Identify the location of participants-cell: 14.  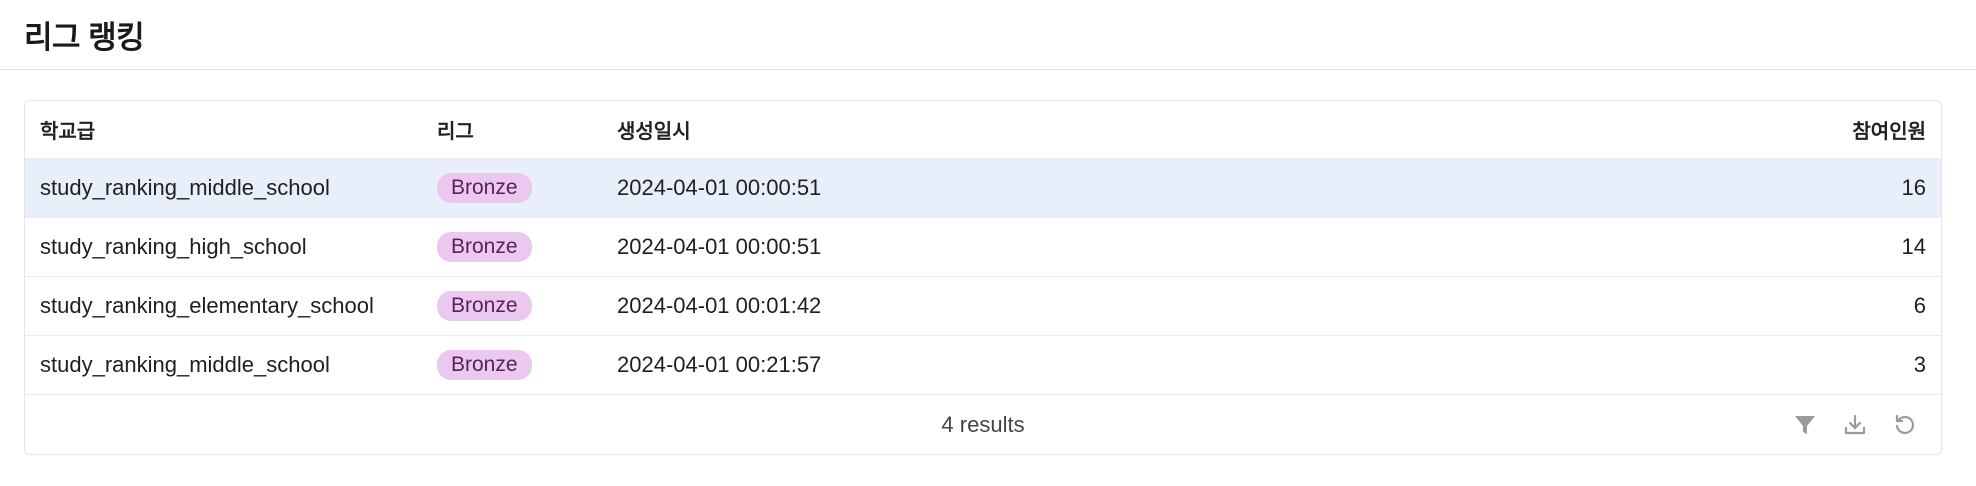
(1913, 246).